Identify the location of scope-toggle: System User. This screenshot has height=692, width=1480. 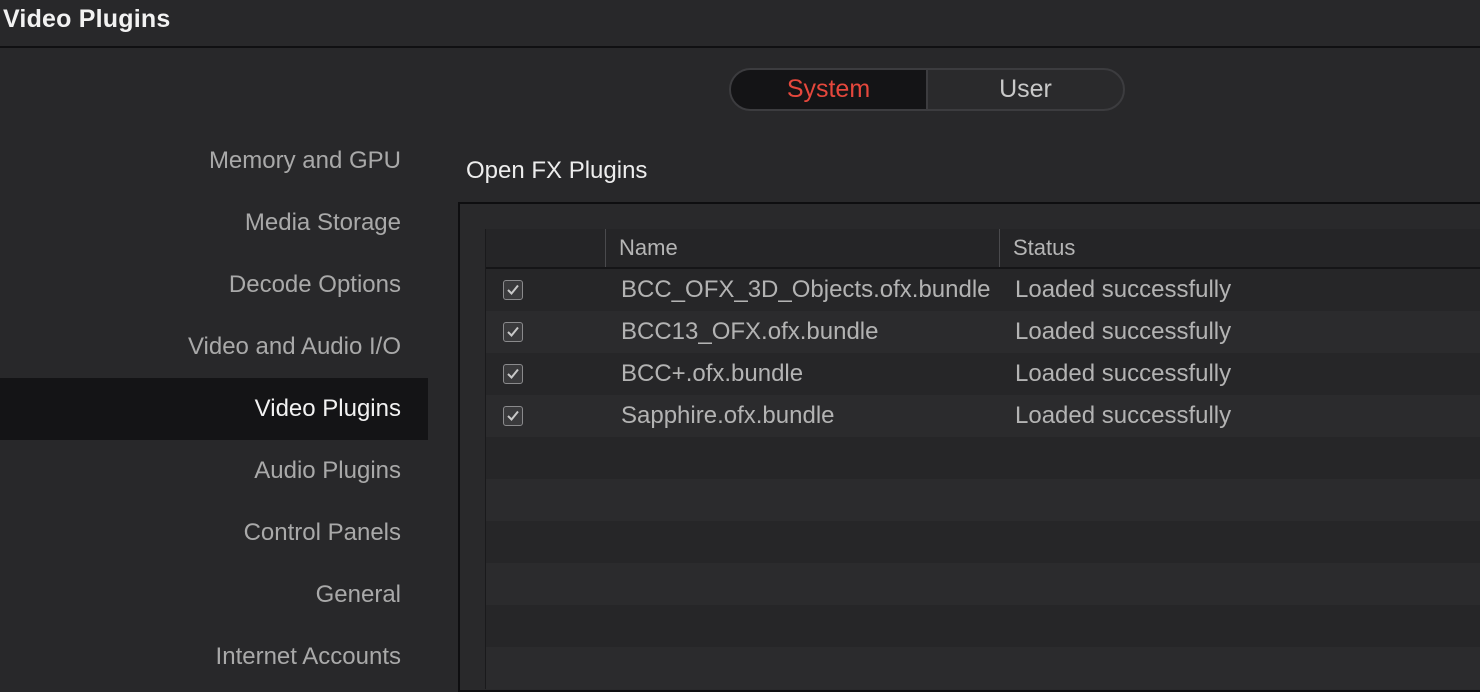
(927, 89).